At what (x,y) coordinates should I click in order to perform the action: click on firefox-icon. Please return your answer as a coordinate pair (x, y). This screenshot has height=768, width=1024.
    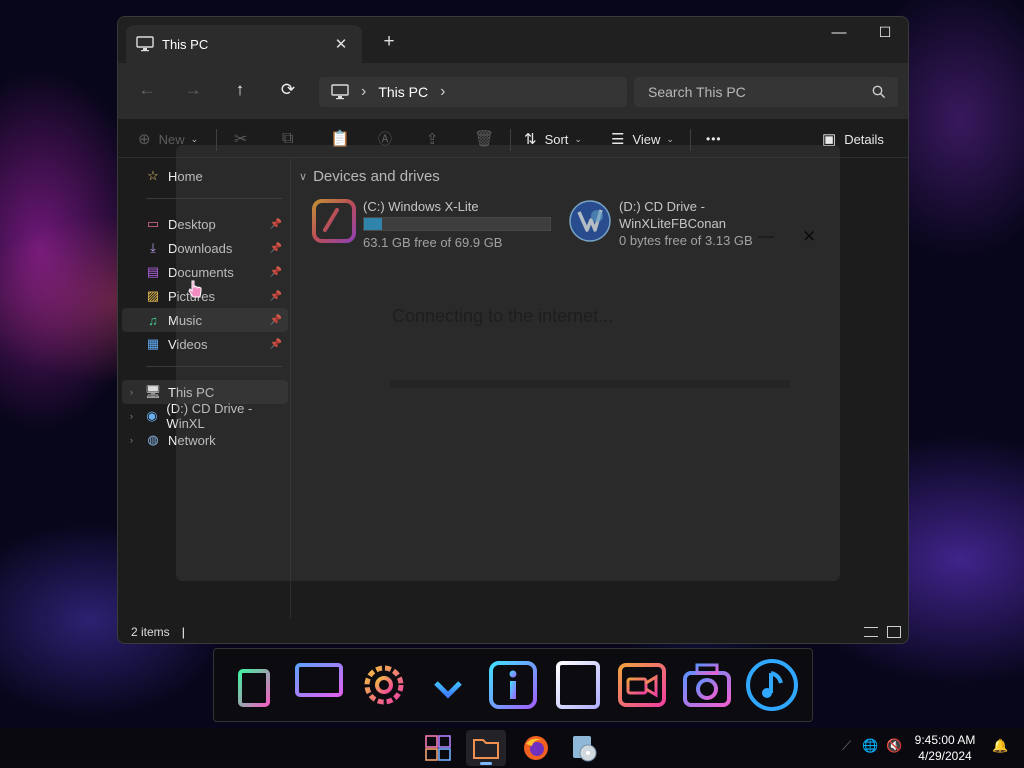
    Looking at the image, I should click on (536, 748).